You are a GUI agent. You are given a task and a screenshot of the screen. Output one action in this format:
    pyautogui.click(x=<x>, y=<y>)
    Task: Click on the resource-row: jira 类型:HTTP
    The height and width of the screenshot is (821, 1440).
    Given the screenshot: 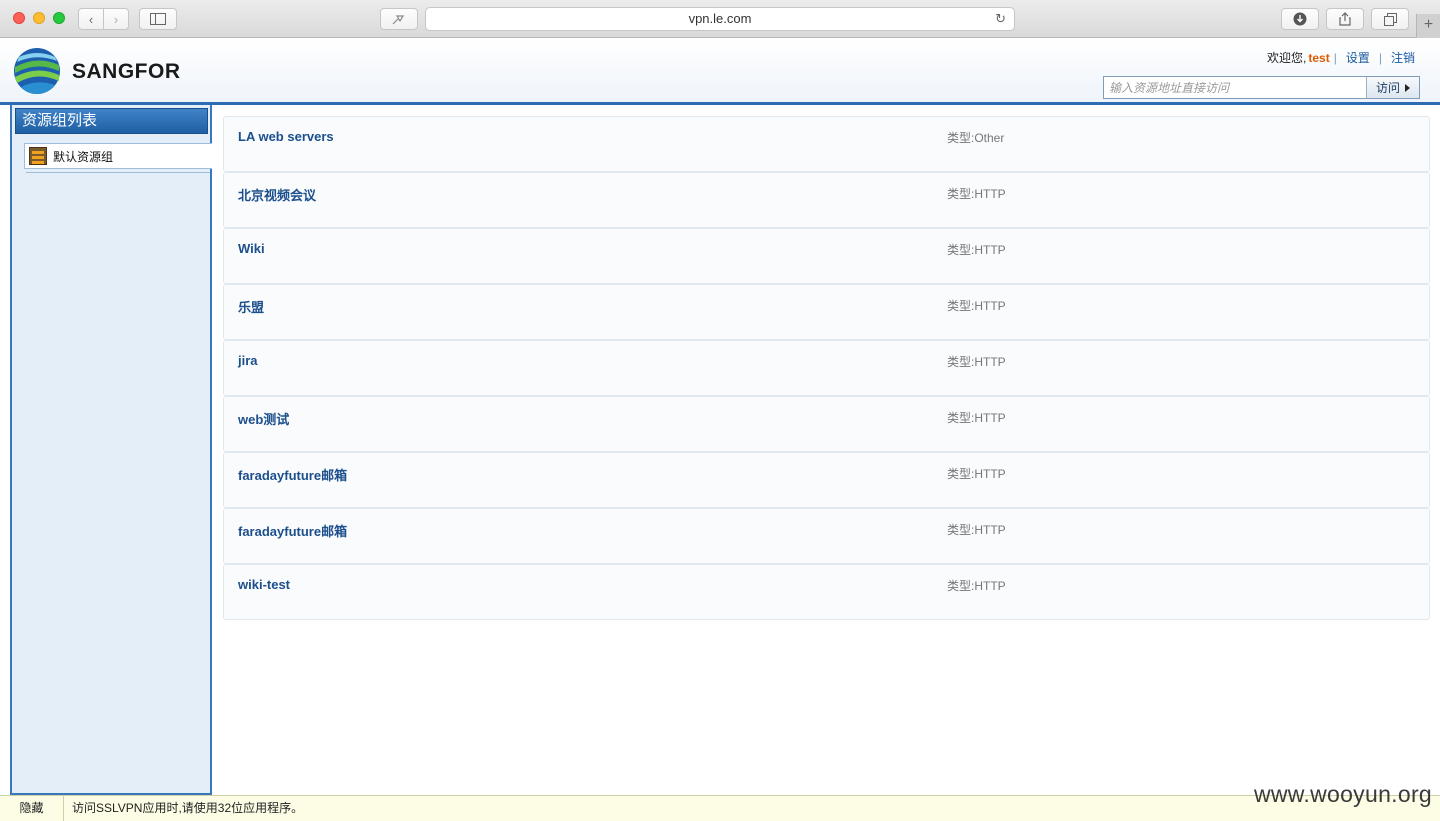 What is the action you would take?
    pyautogui.click(x=826, y=368)
    